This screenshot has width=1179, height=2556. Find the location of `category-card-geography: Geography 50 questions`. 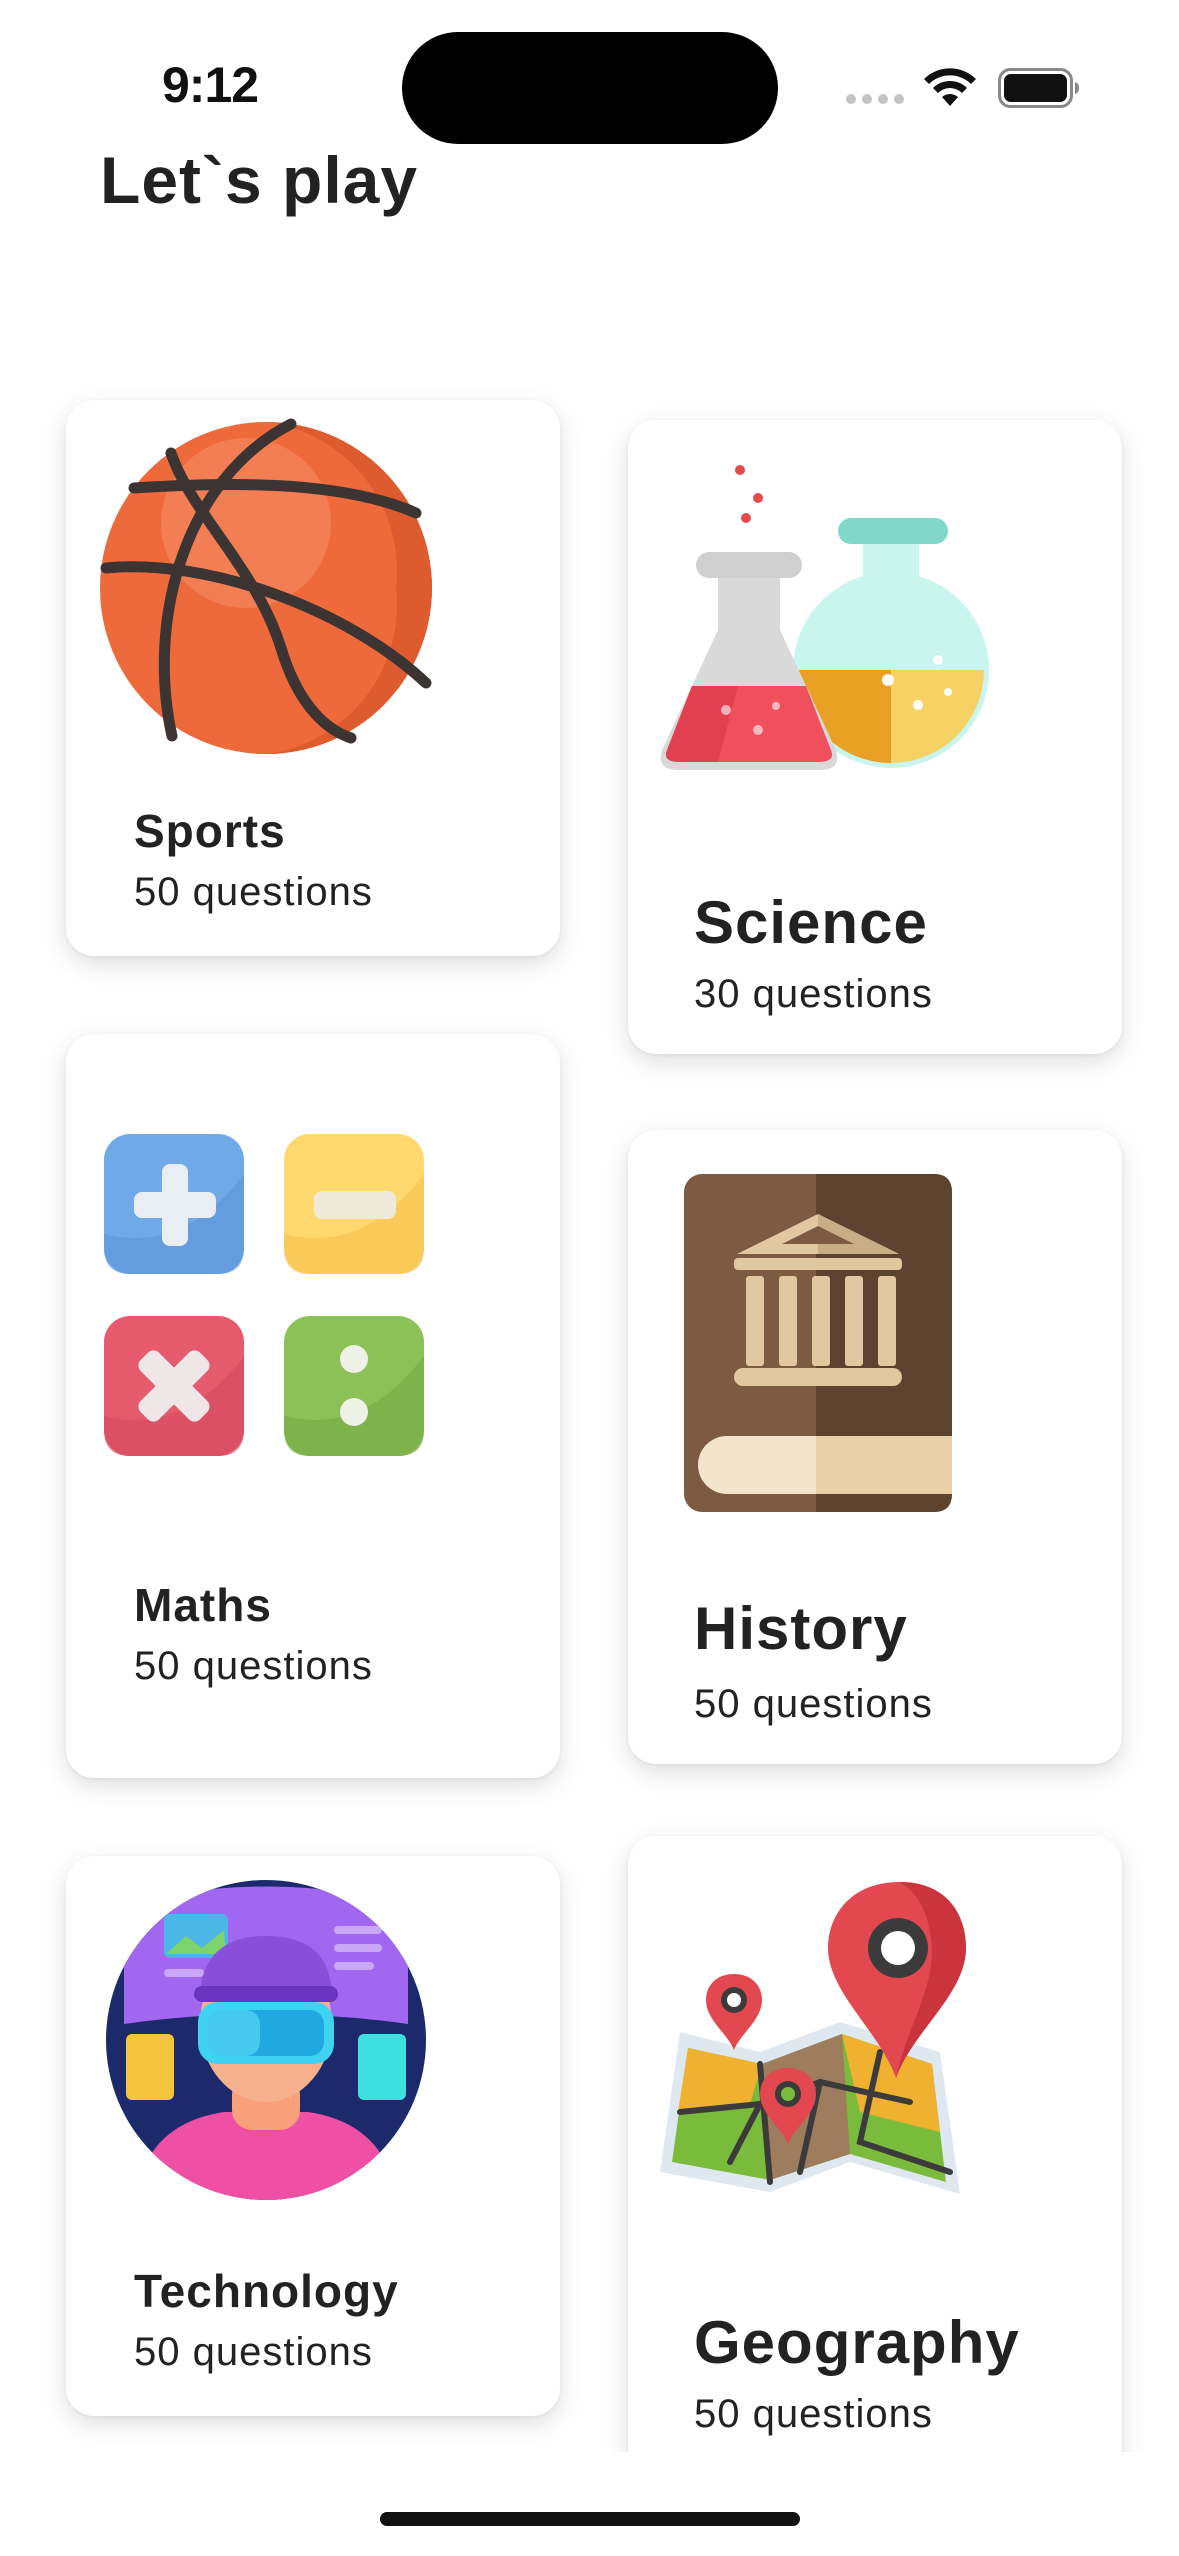

category-card-geography: Geography 50 questions is located at coordinates (875, 2156).